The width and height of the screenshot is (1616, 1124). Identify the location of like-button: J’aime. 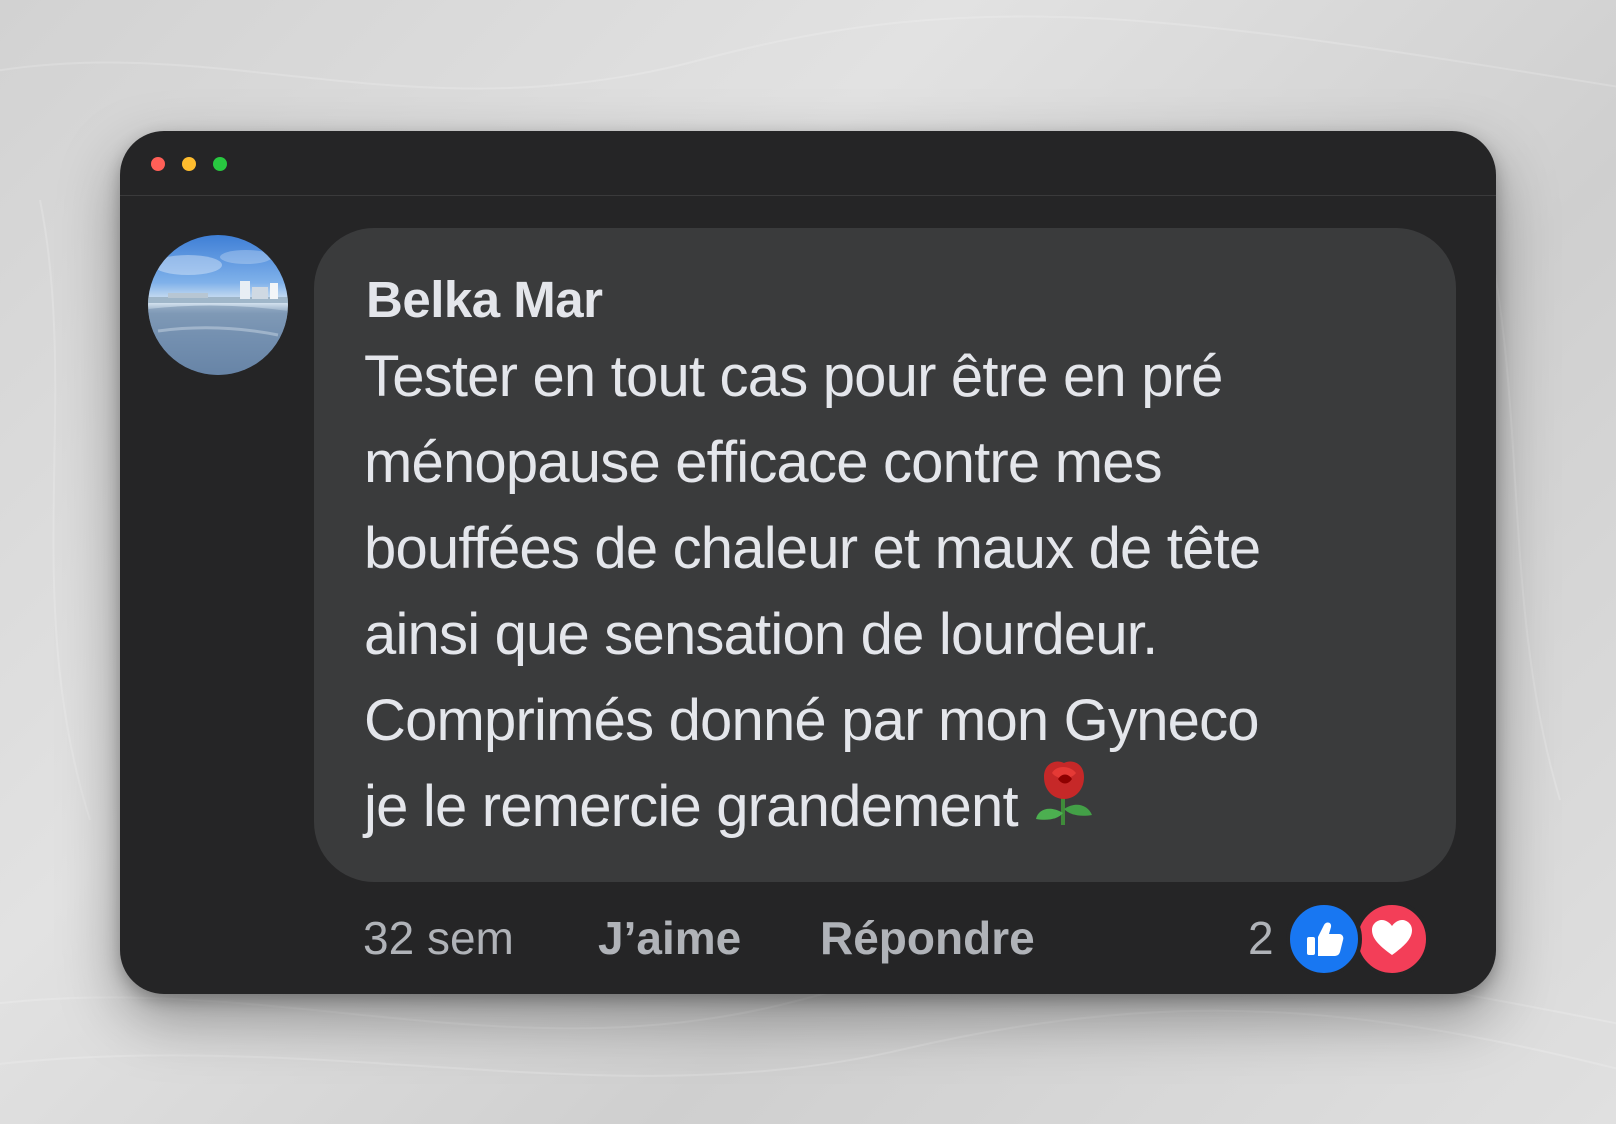
(669, 938).